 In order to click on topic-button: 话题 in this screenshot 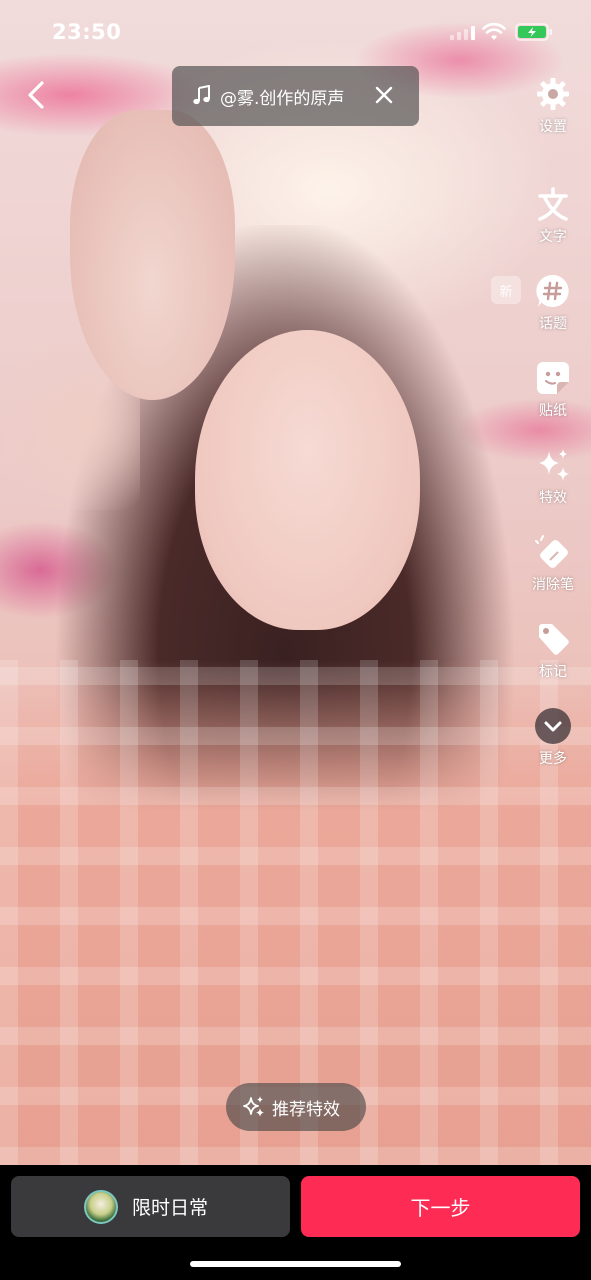, I will do `click(553, 303)`.